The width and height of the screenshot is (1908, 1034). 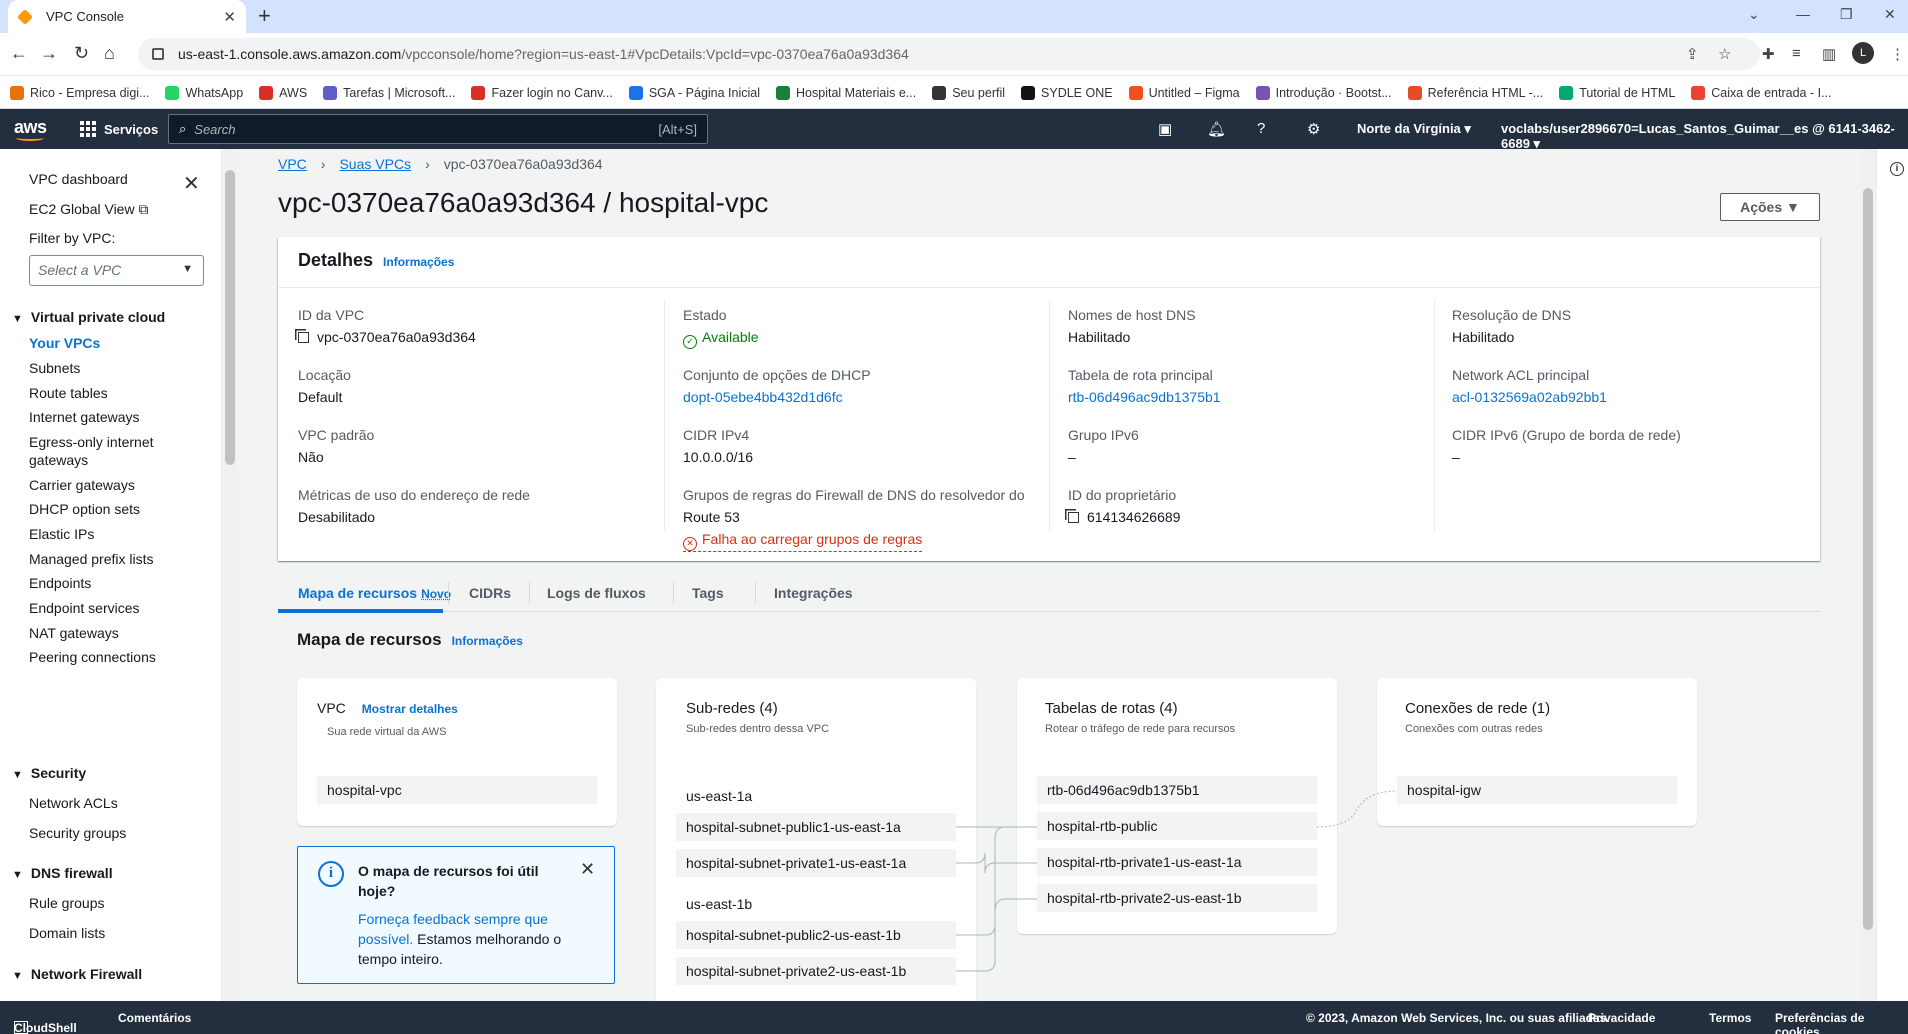 What do you see at coordinates (82, 485) in the screenshot?
I see `sidebar-item-carrier-gateways: Carrier gateways` at bounding box center [82, 485].